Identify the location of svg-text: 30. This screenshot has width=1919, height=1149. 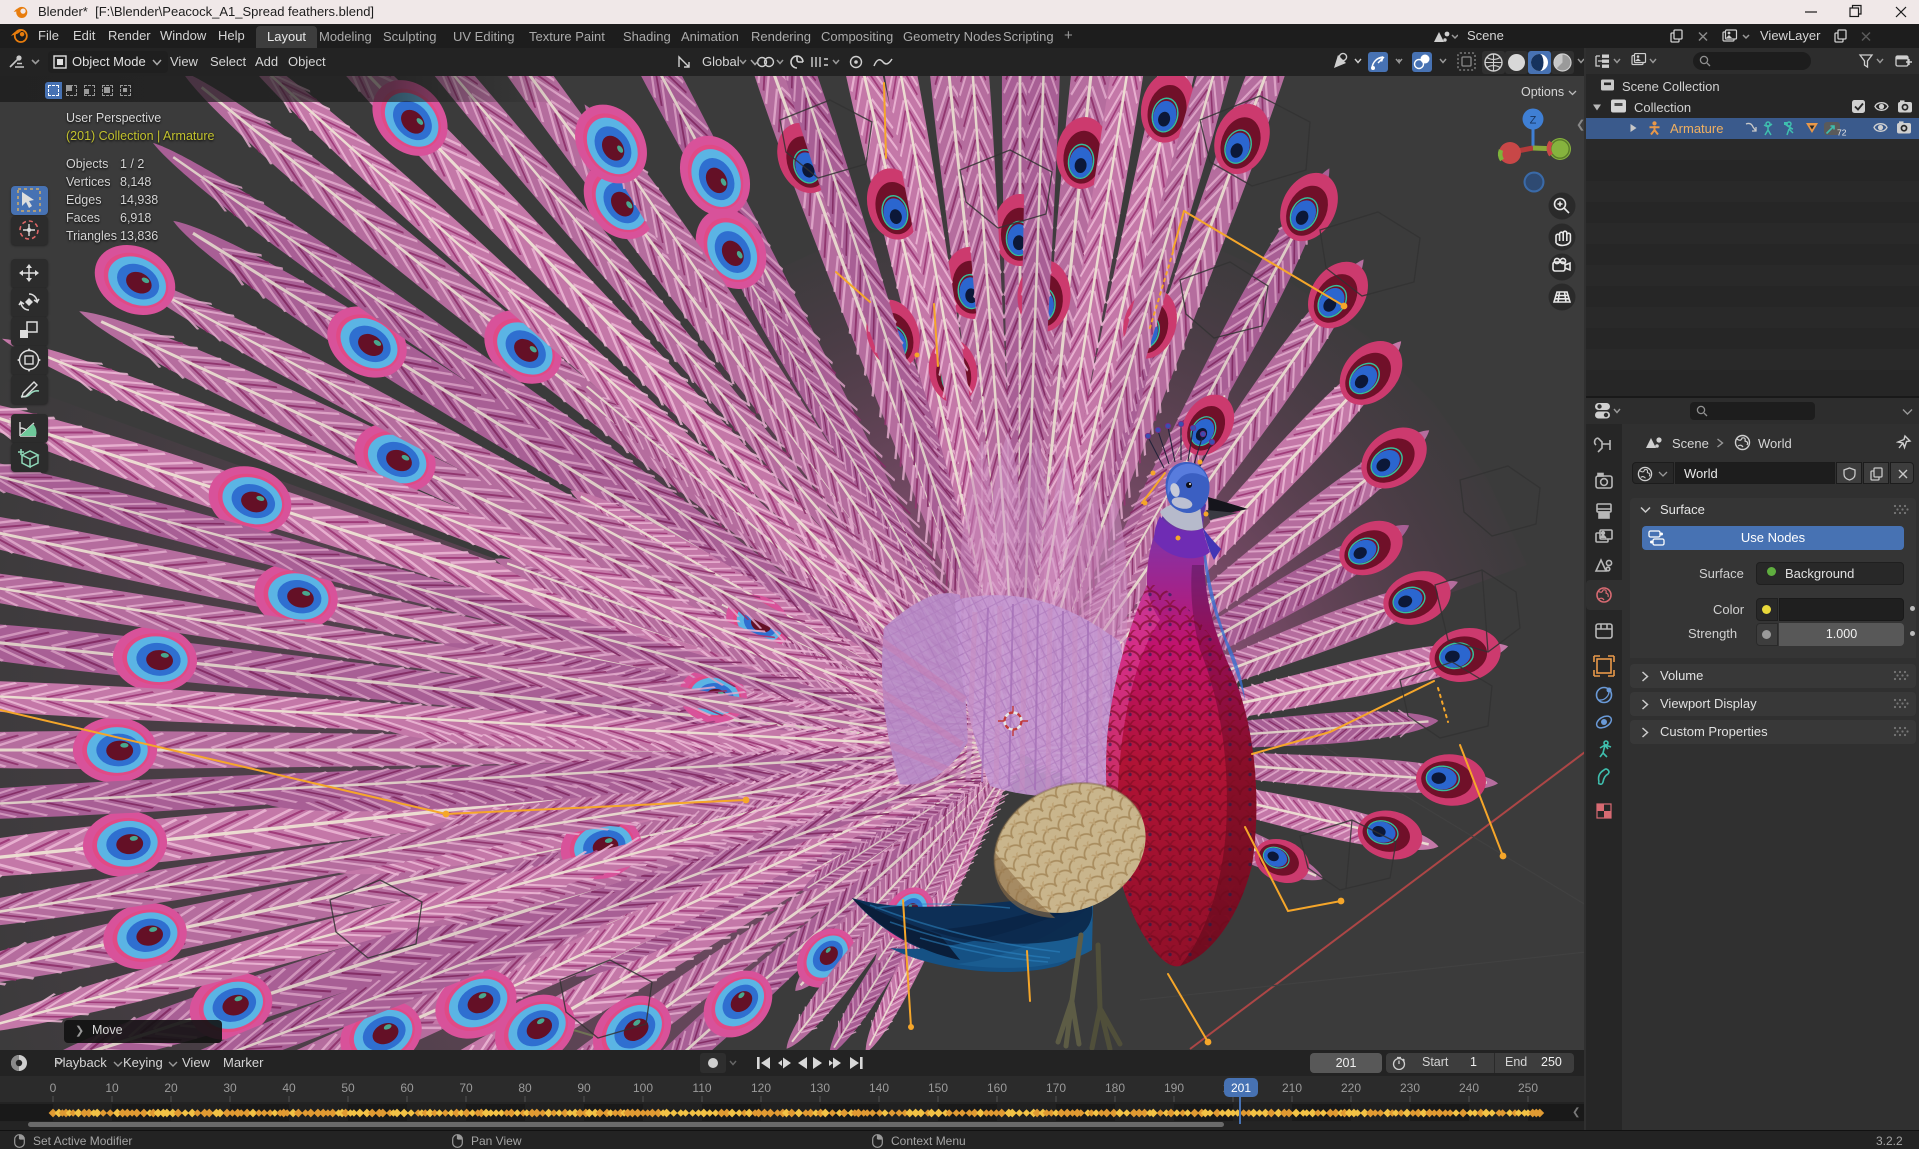
(230, 1088).